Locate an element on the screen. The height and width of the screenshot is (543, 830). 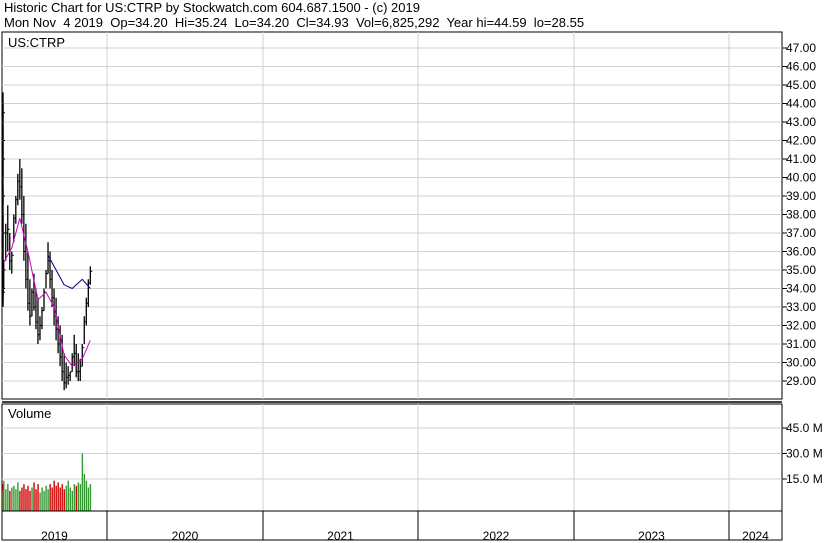
price-tick-label: 41.00 is located at coordinates (801, 159).